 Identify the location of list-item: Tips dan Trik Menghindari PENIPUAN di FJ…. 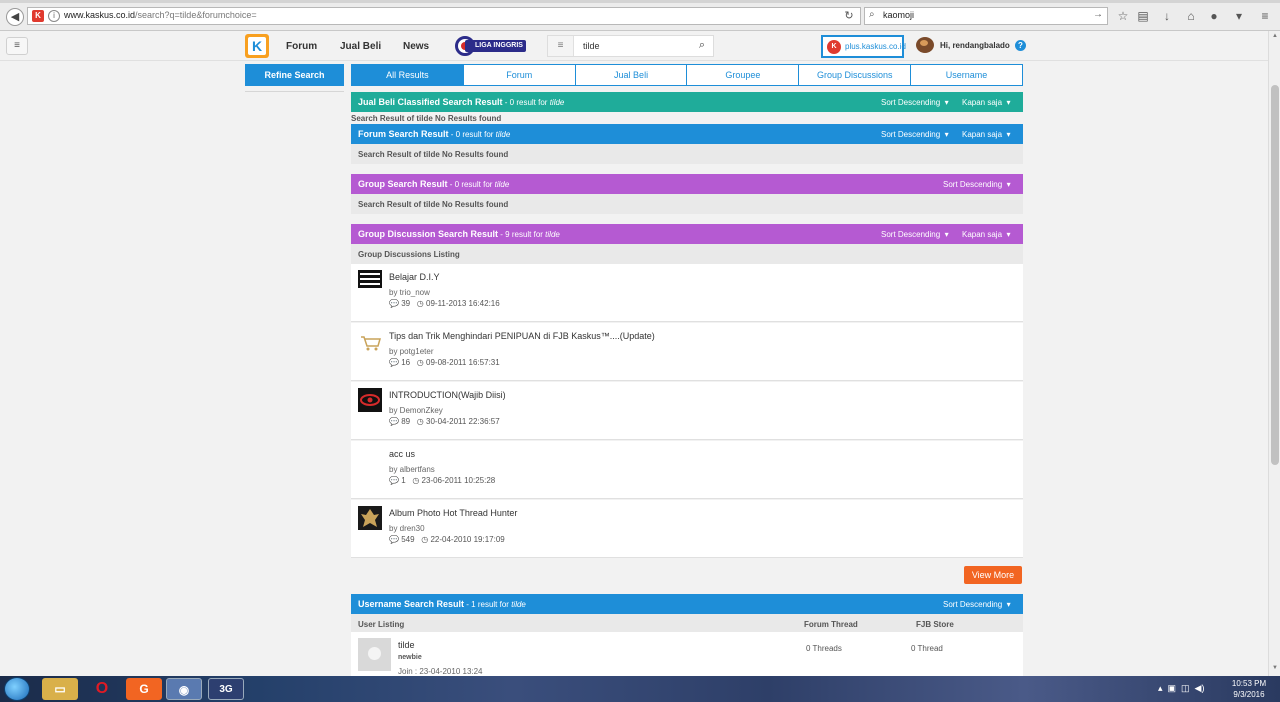
(687, 352).